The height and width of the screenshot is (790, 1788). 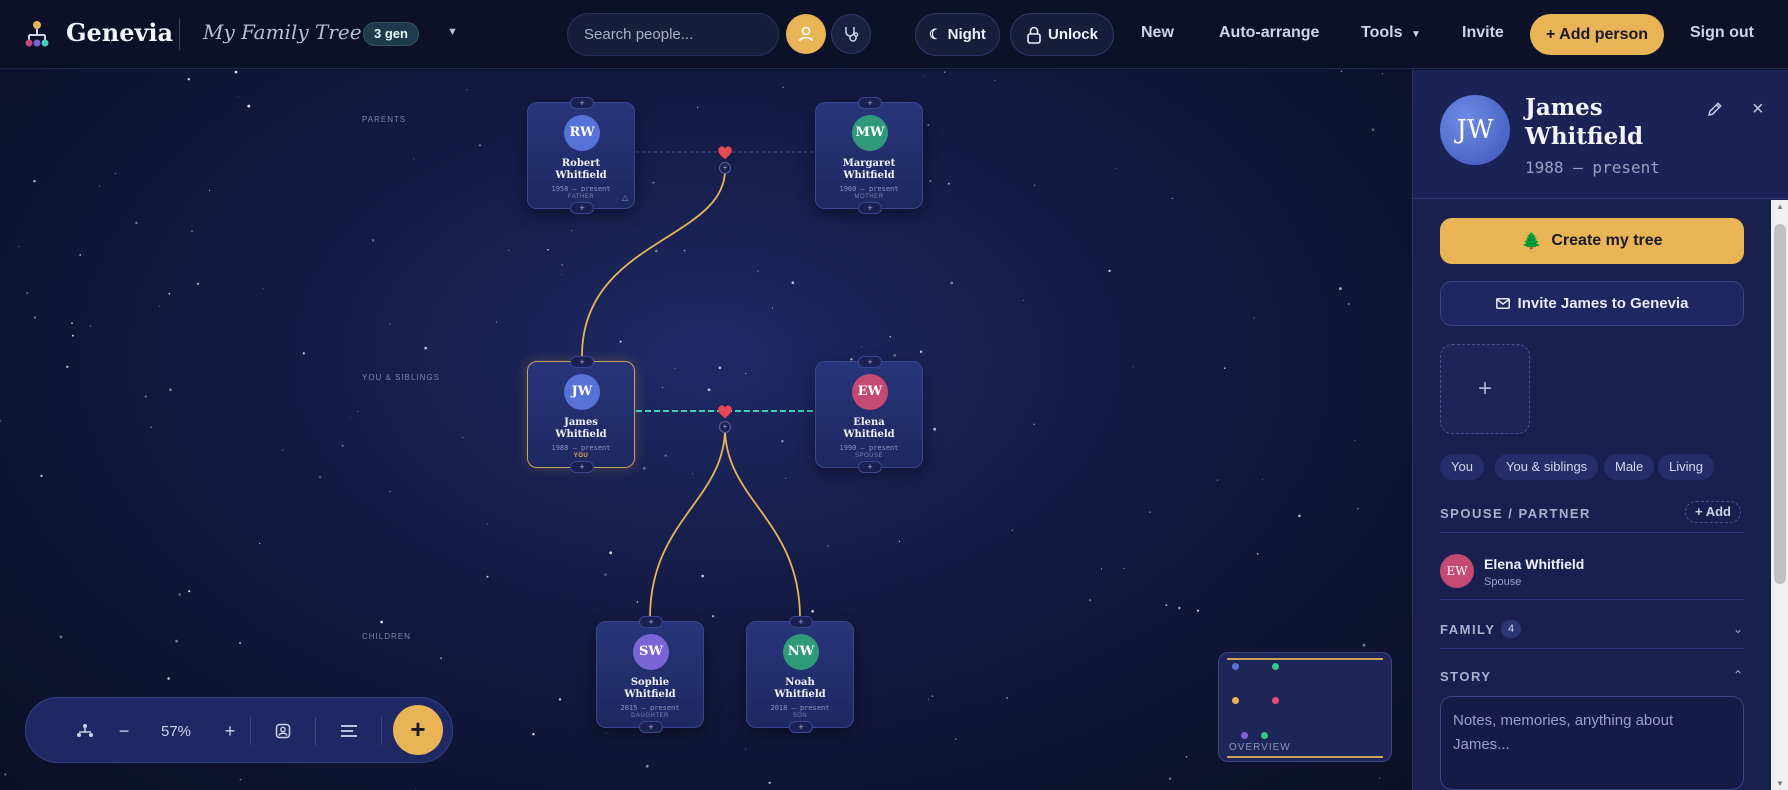 What do you see at coordinates (1758, 109) in the screenshot?
I see `close-icon: ×` at bounding box center [1758, 109].